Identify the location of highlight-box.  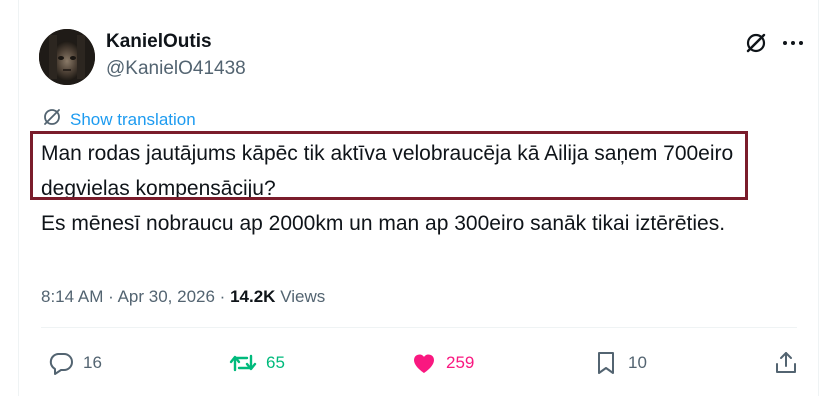
(389, 165).